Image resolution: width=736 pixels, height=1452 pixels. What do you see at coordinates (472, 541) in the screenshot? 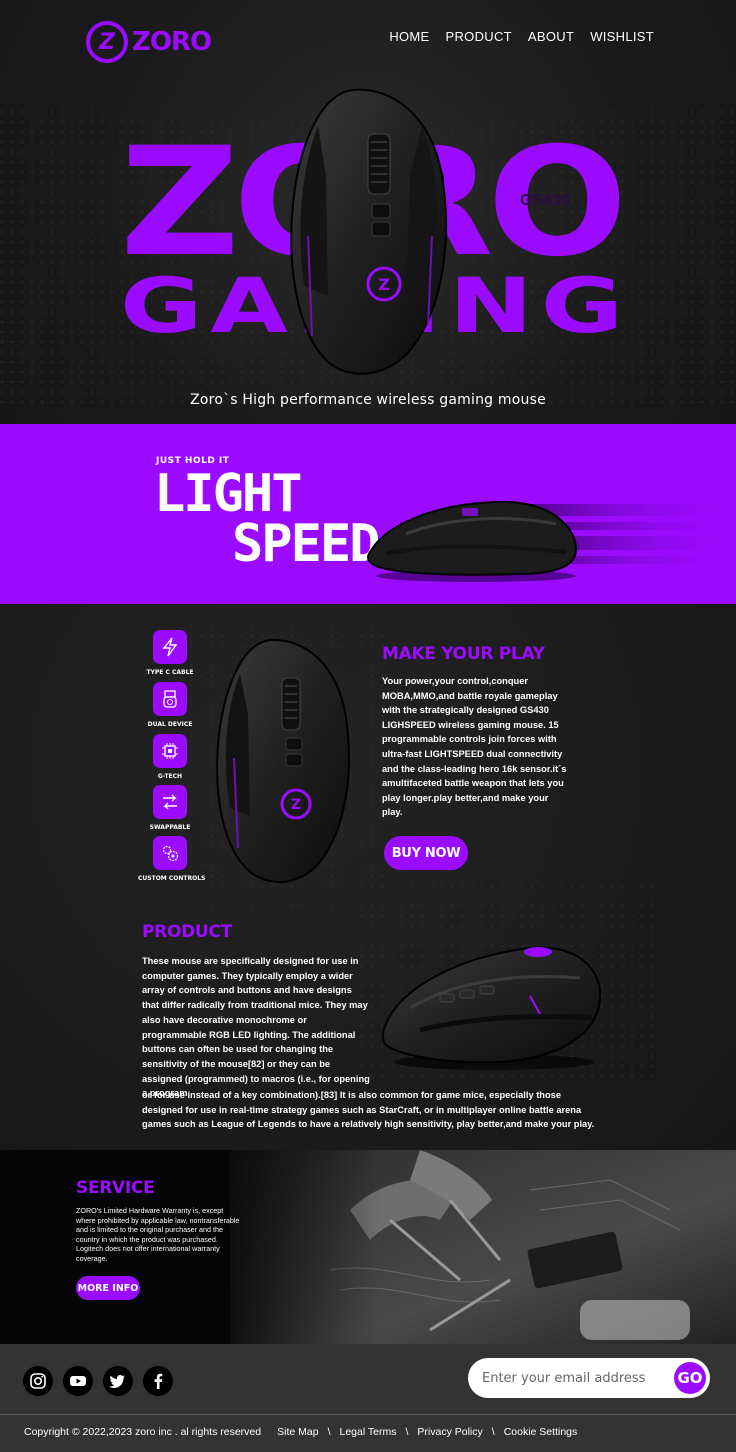
I see `banner-mouse-image` at bounding box center [472, 541].